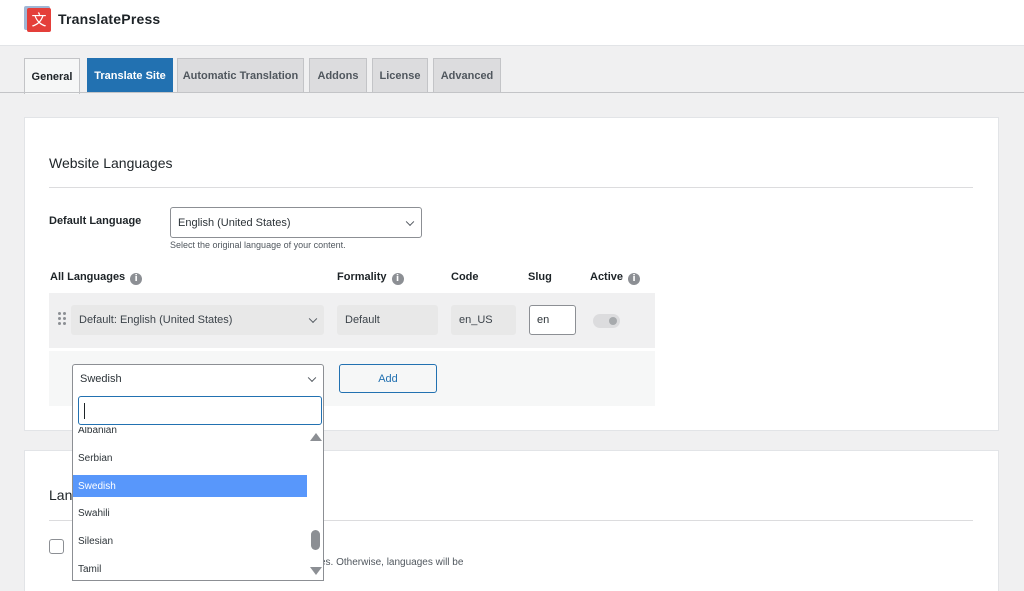 This screenshot has height=591, width=1024. Describe the element at coordinates (512, 92) in the screenshot. I see `tab-divider` at that location.